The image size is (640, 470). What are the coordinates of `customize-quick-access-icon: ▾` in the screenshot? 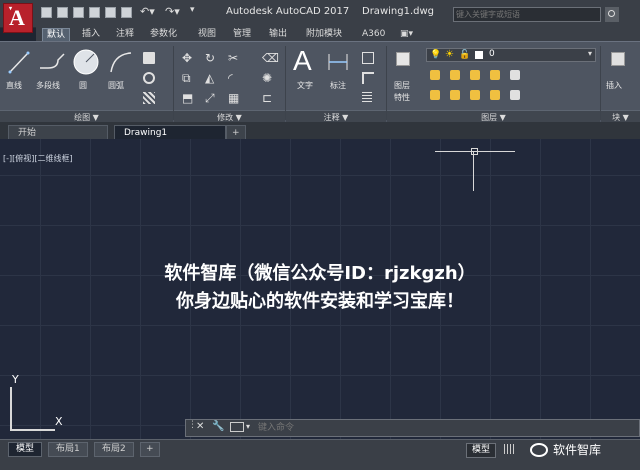 It's located at (192, 10).